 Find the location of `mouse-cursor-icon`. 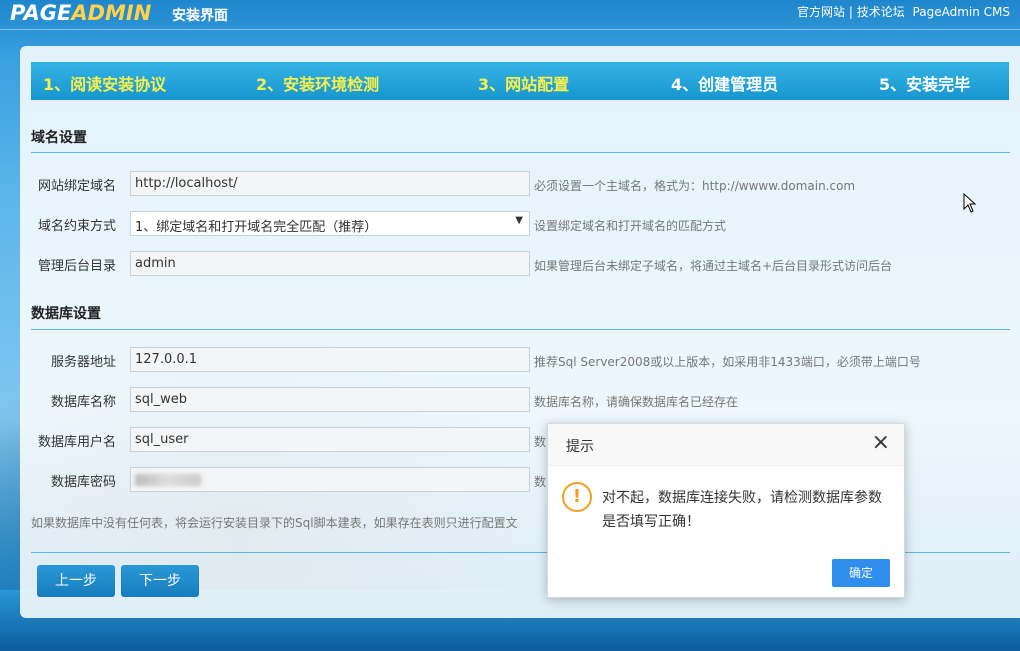

mouse-cursor-icon is located at coordinates (970, 203).